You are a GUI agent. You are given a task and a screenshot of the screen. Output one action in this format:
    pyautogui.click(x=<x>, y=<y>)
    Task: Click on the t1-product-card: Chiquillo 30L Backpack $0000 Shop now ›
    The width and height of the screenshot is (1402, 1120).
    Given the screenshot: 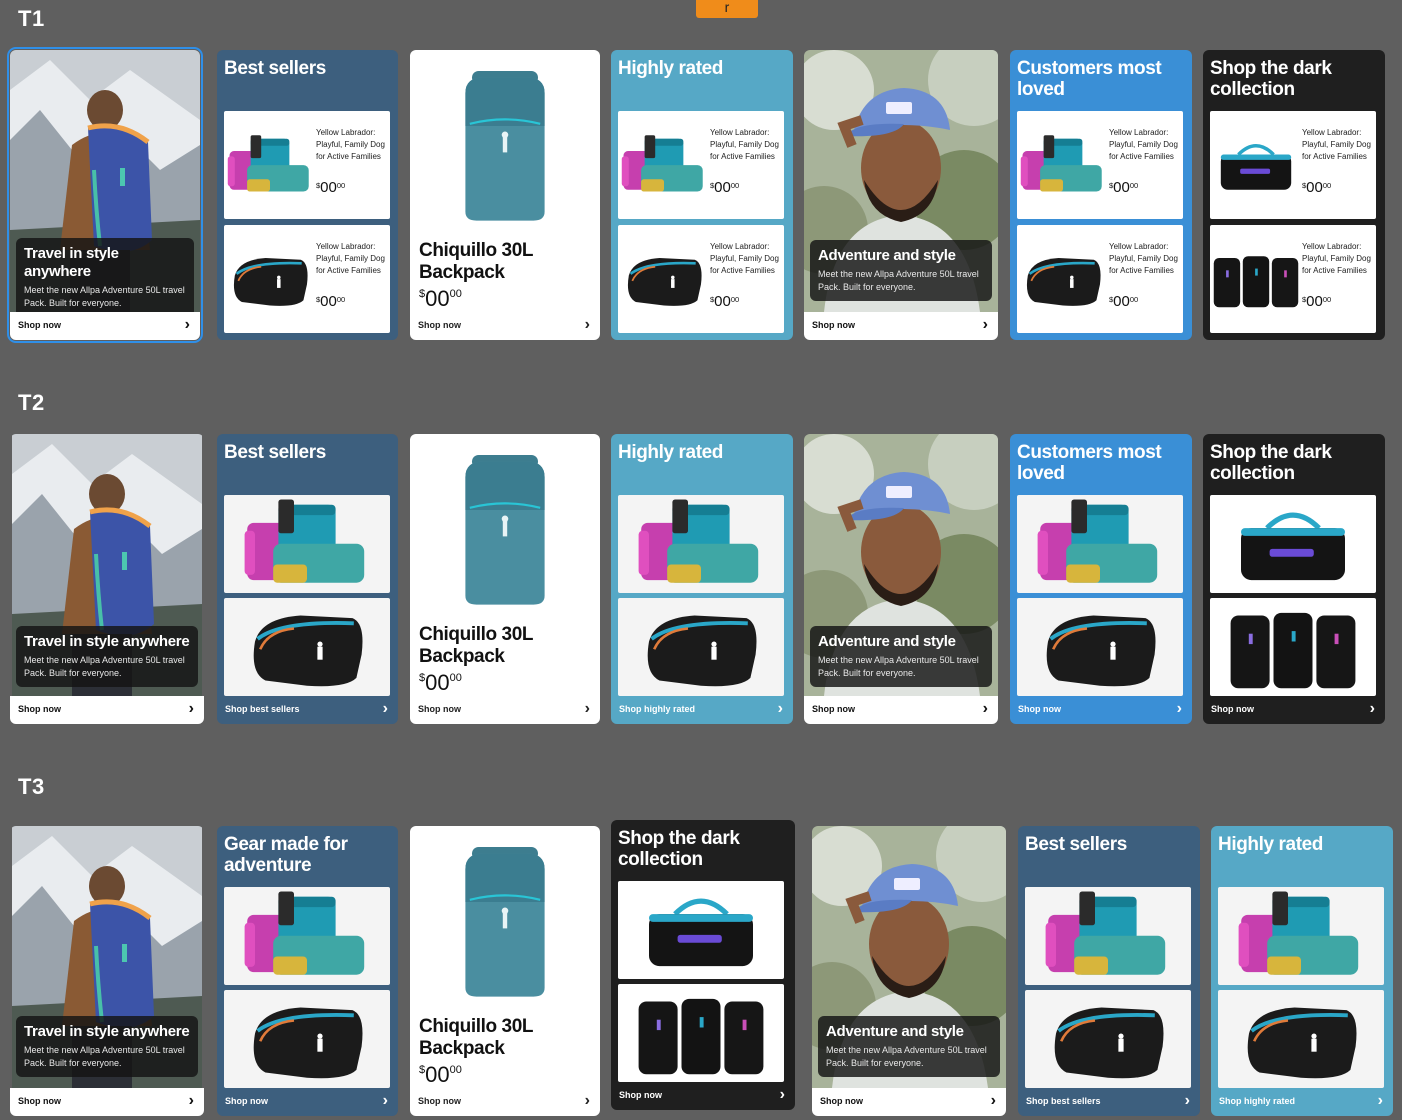 What is the action you would take?
    pyautogui.click(x=505, y=195)
    